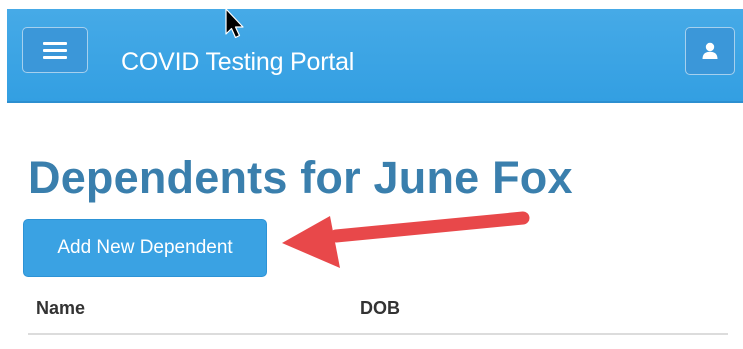 This screenshot has height=349, width=743. I want to click on table-header-name: Name, so click(61, 308).